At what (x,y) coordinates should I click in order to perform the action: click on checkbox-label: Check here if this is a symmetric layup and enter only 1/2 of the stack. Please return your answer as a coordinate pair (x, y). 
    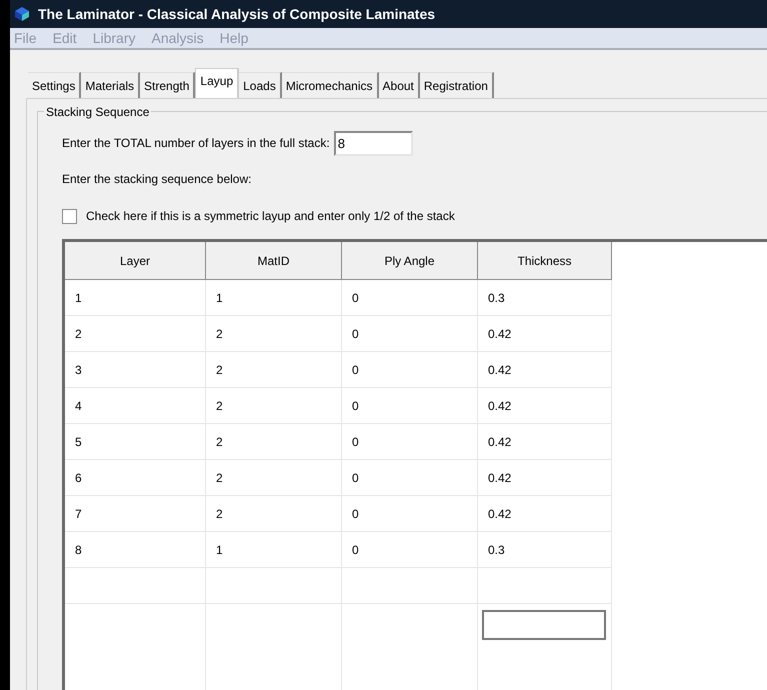
    Looking at the image, I should click on (270, 216).